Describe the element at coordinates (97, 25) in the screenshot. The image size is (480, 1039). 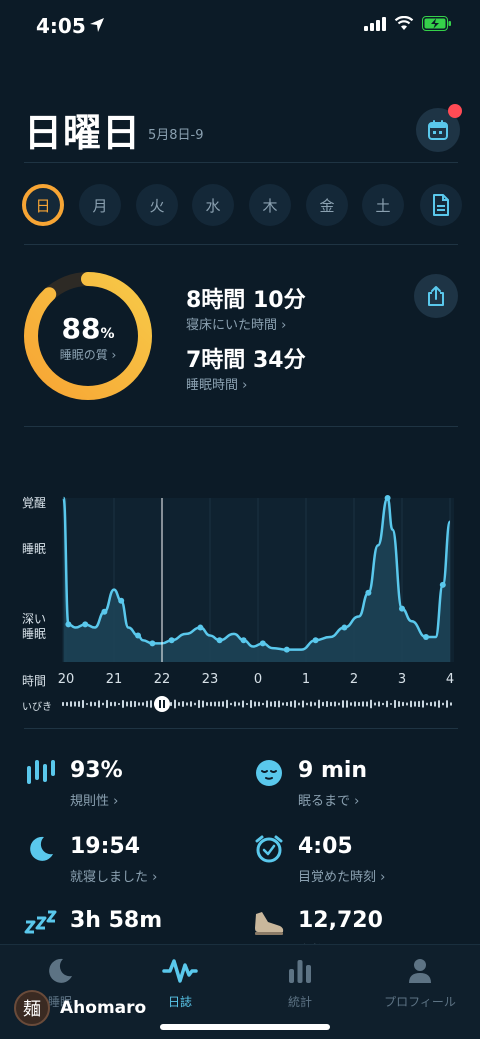
I see `location-arrow-icon` at that location.